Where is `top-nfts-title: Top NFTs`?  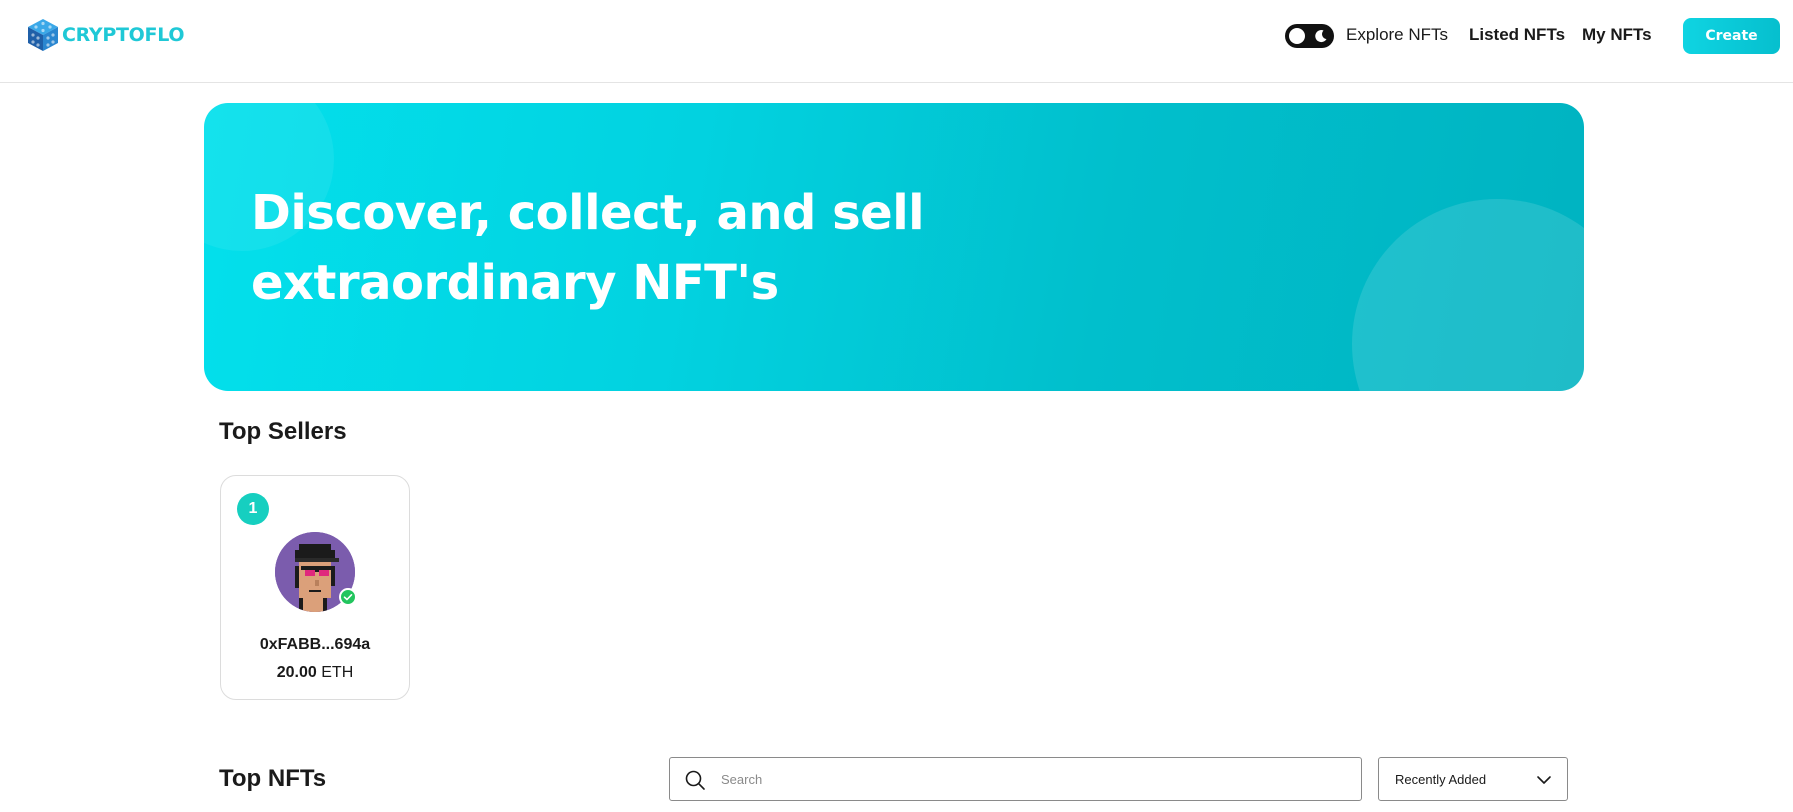
top-nfts-title: Top NFTs is located at coordinates (273, 778).